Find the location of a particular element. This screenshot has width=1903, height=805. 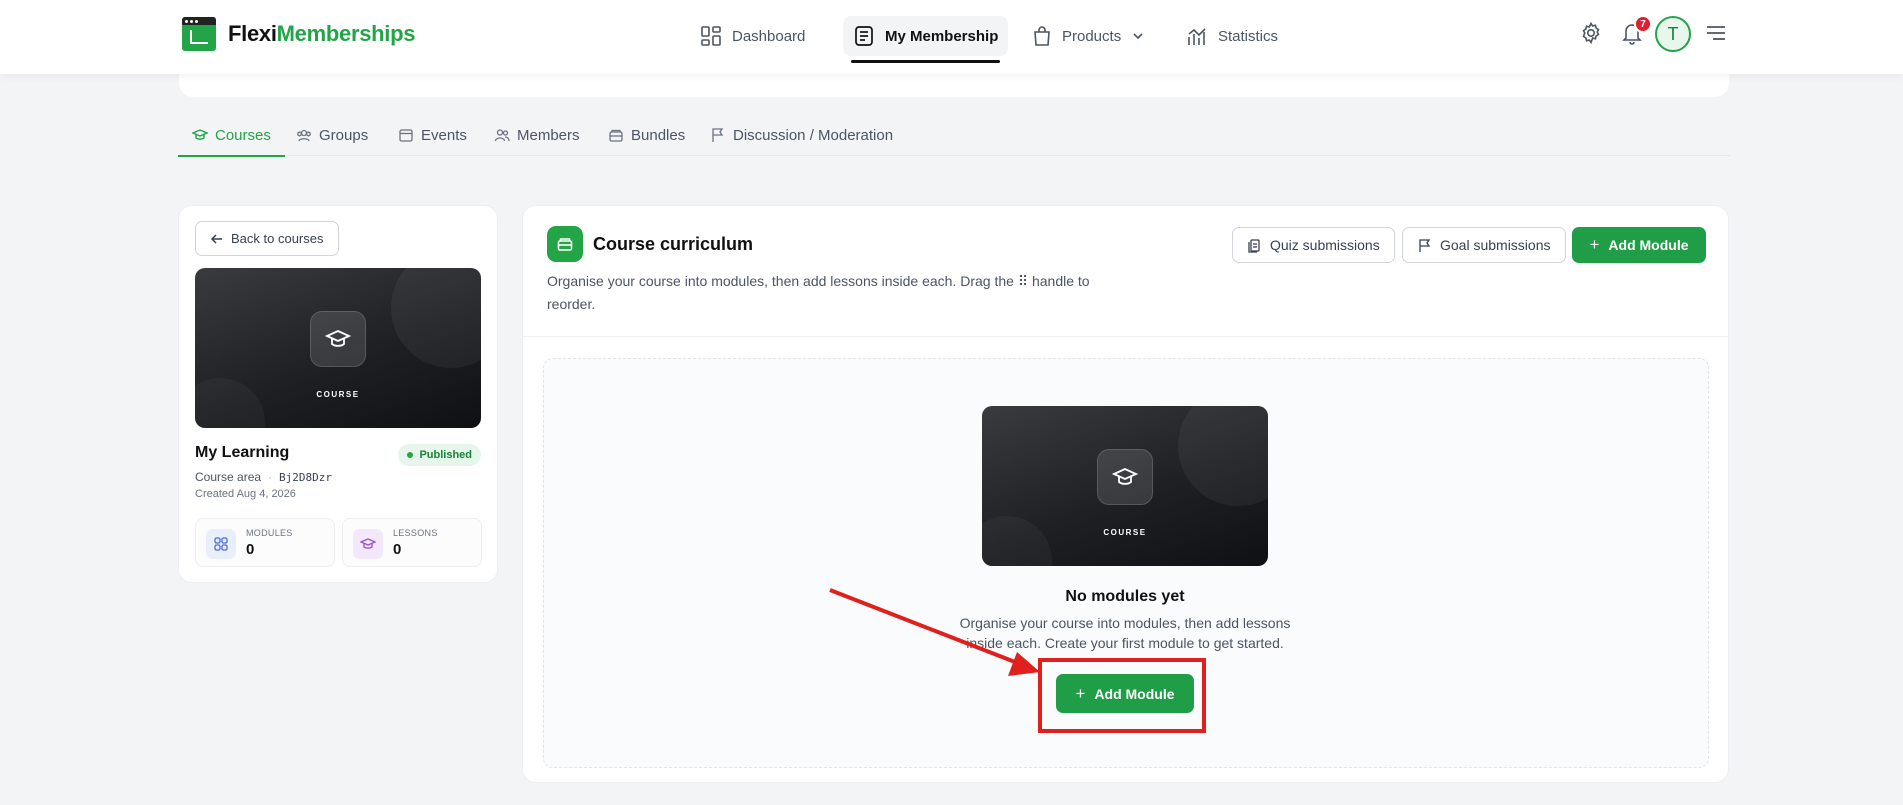

members-icon is located at coordinates (502, 135).